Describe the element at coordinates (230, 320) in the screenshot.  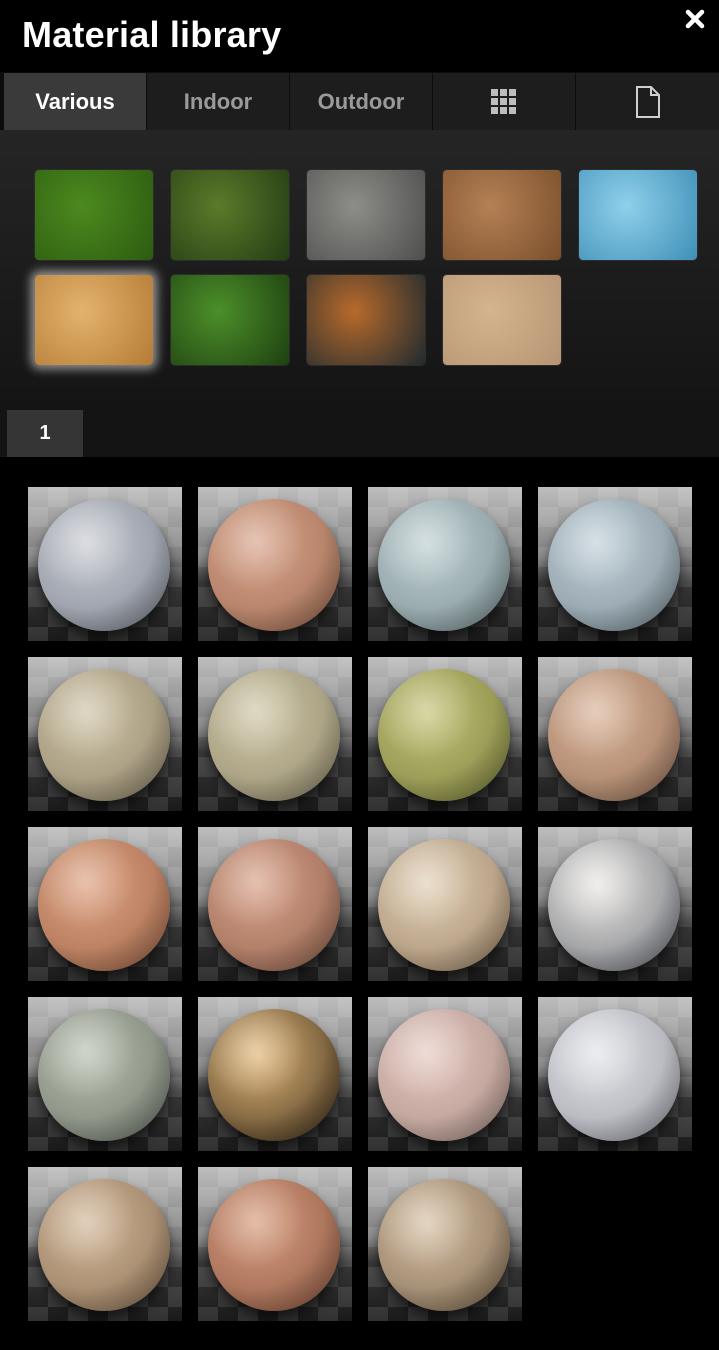
I see `swatch-foliage` at that location.